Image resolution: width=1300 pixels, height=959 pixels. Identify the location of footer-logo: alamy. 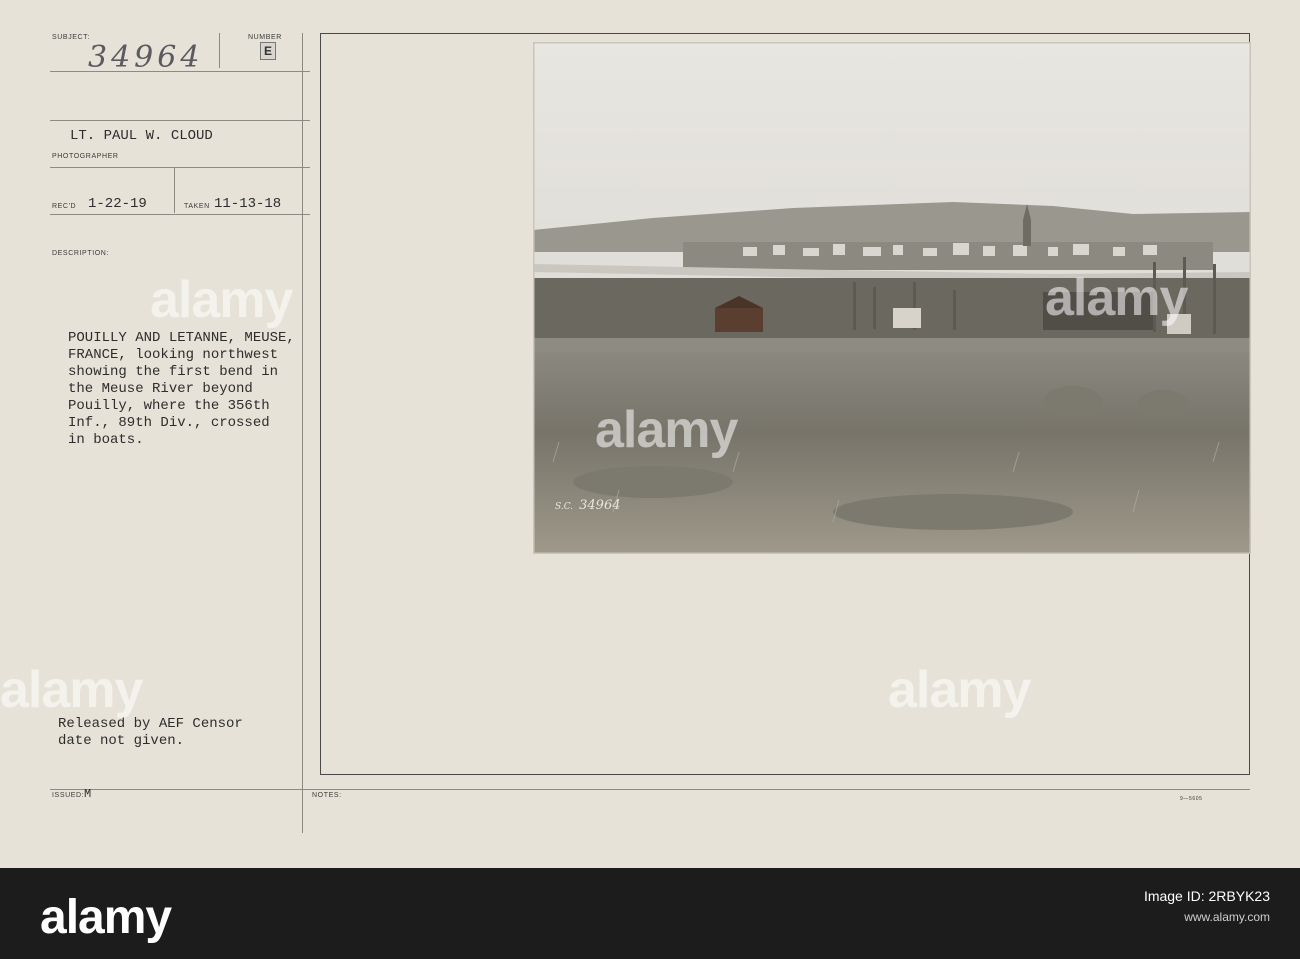
(106, 917).